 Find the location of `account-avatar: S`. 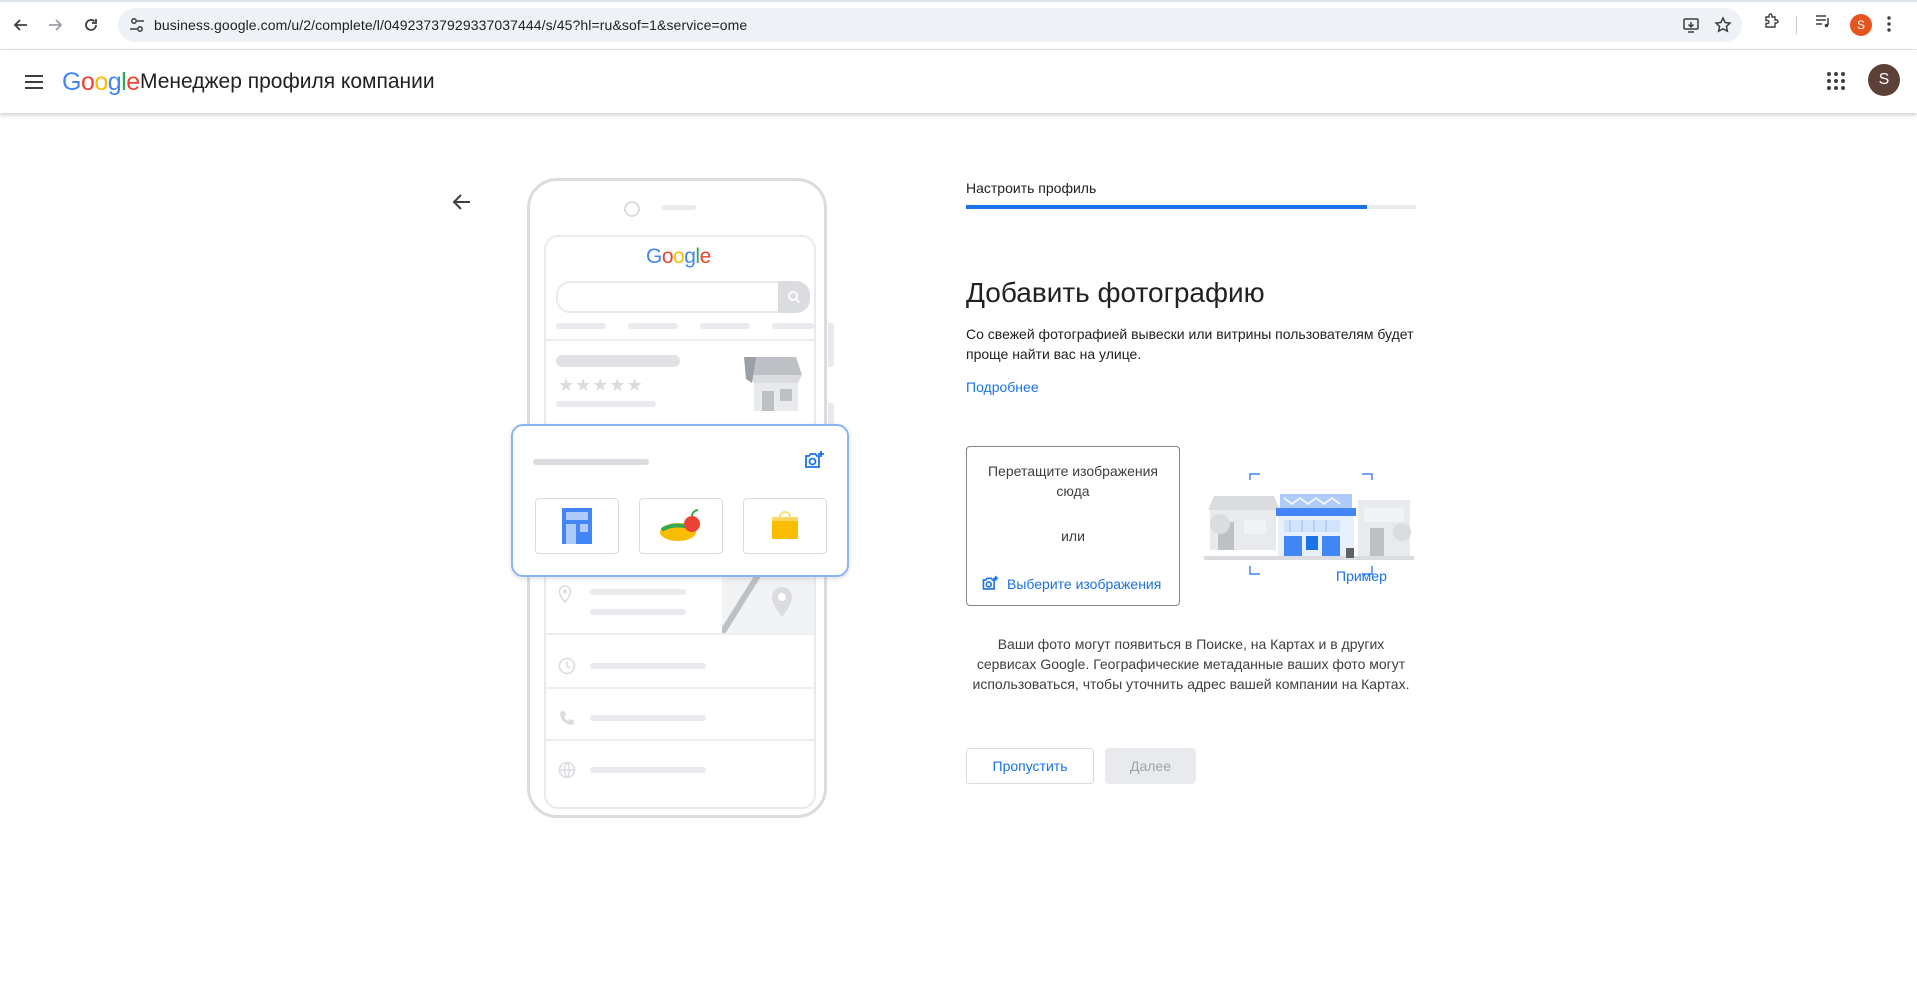

account-avatar: S is located at coordinates (1884, 80).